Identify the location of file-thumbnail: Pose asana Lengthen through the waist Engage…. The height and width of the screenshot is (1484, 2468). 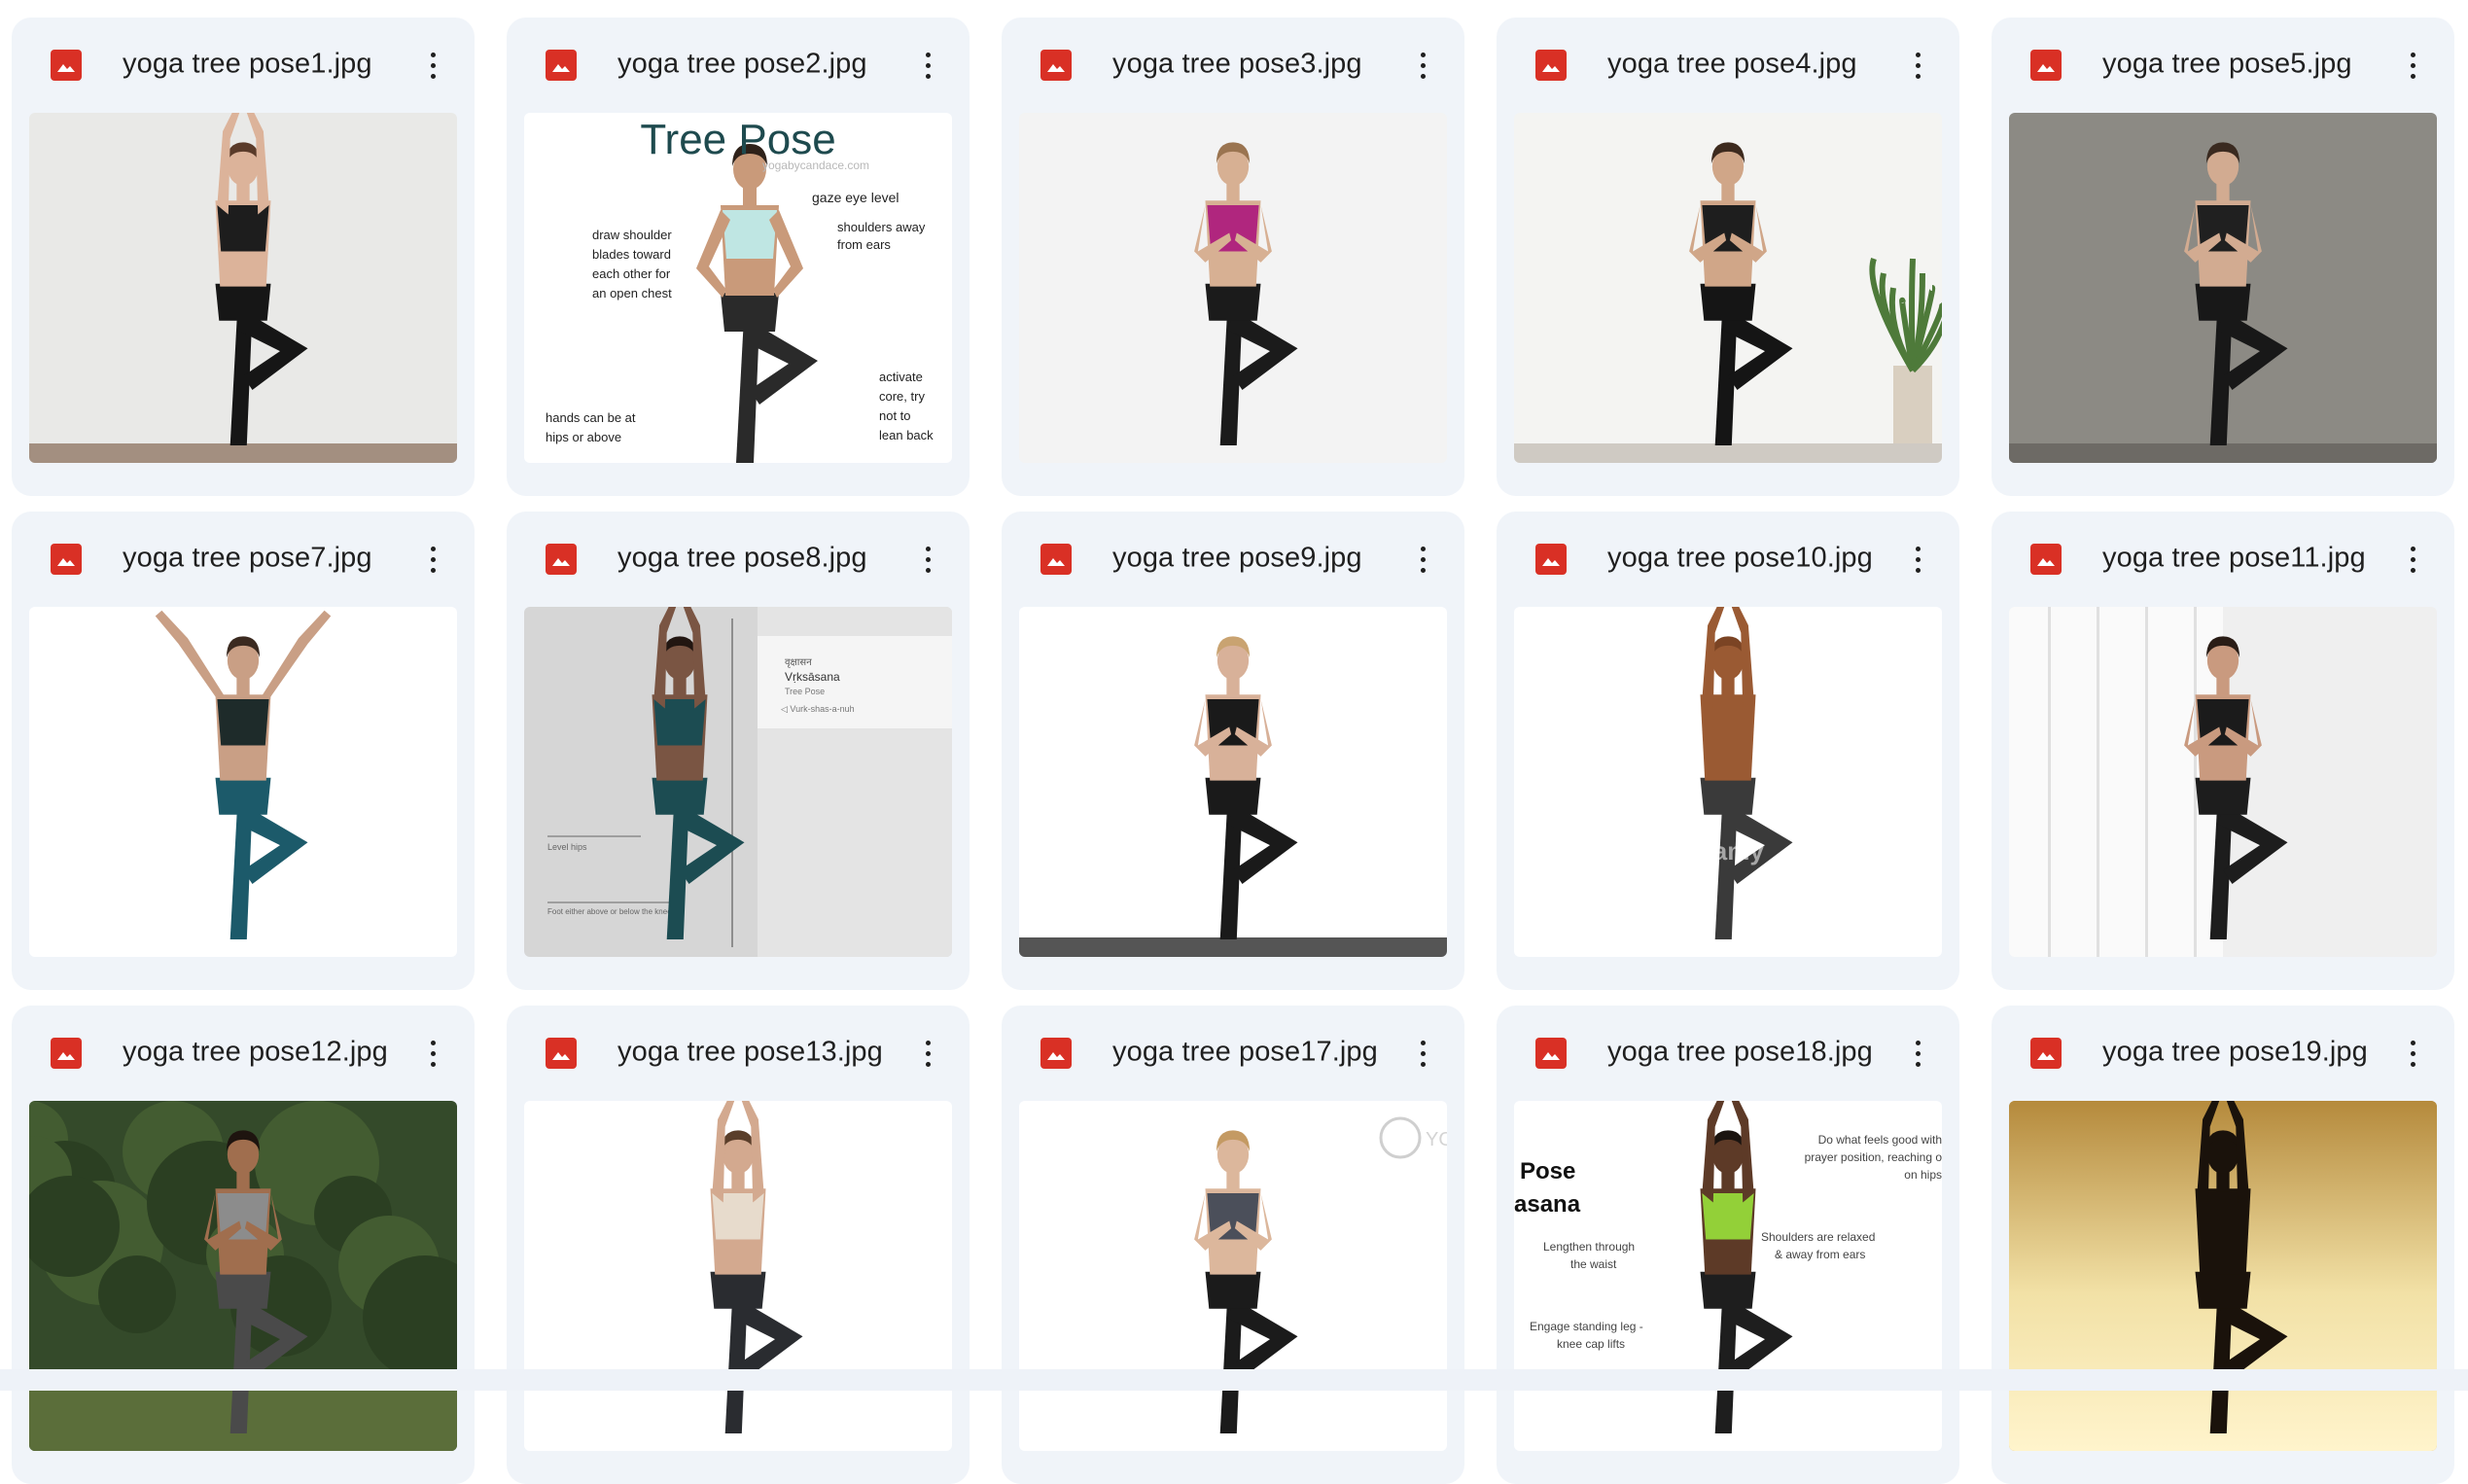
(1728, 1276).